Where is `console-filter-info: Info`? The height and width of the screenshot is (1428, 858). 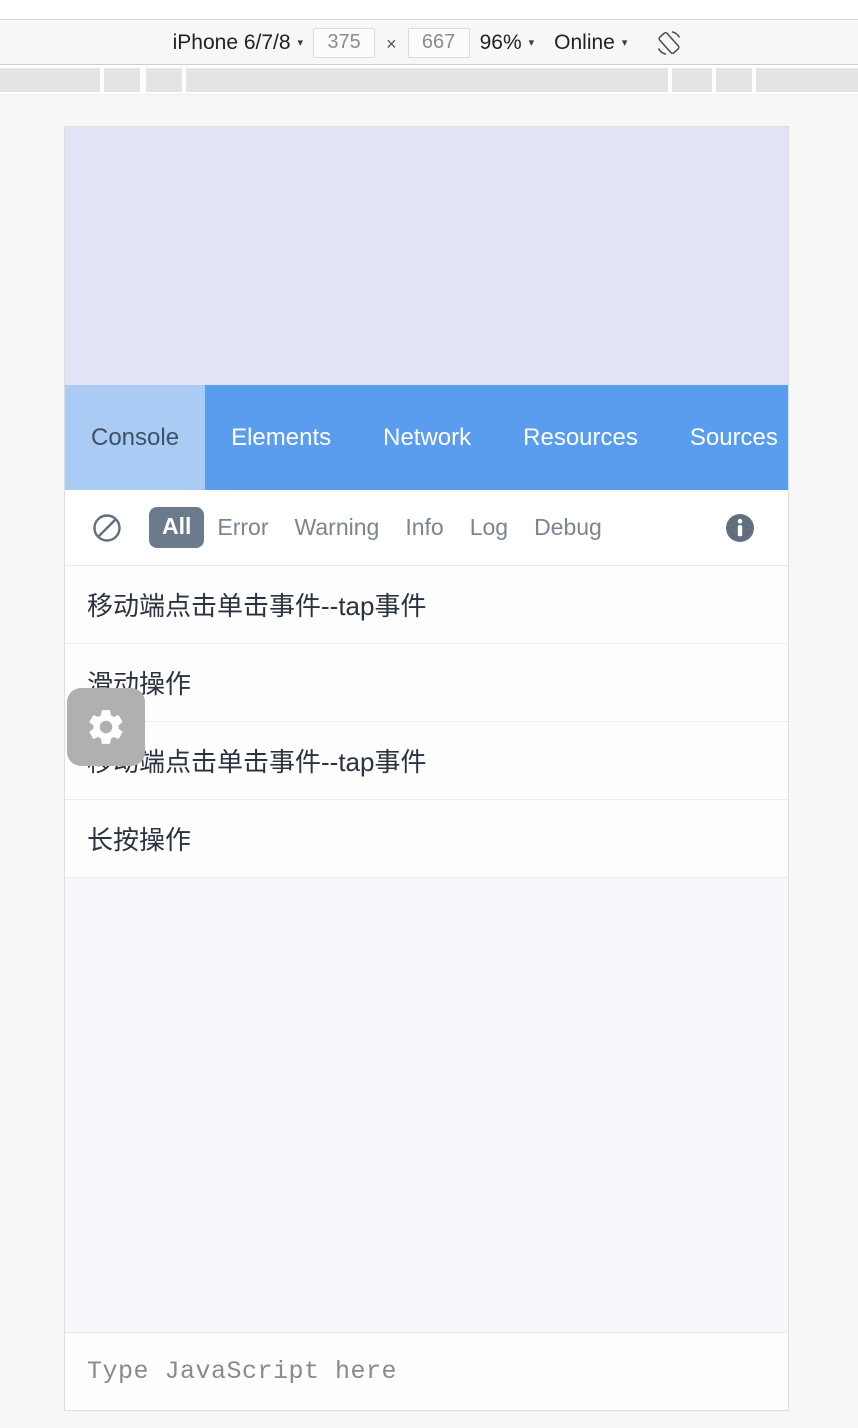 console-filter-info: Info is located at coordinates (424, 527).